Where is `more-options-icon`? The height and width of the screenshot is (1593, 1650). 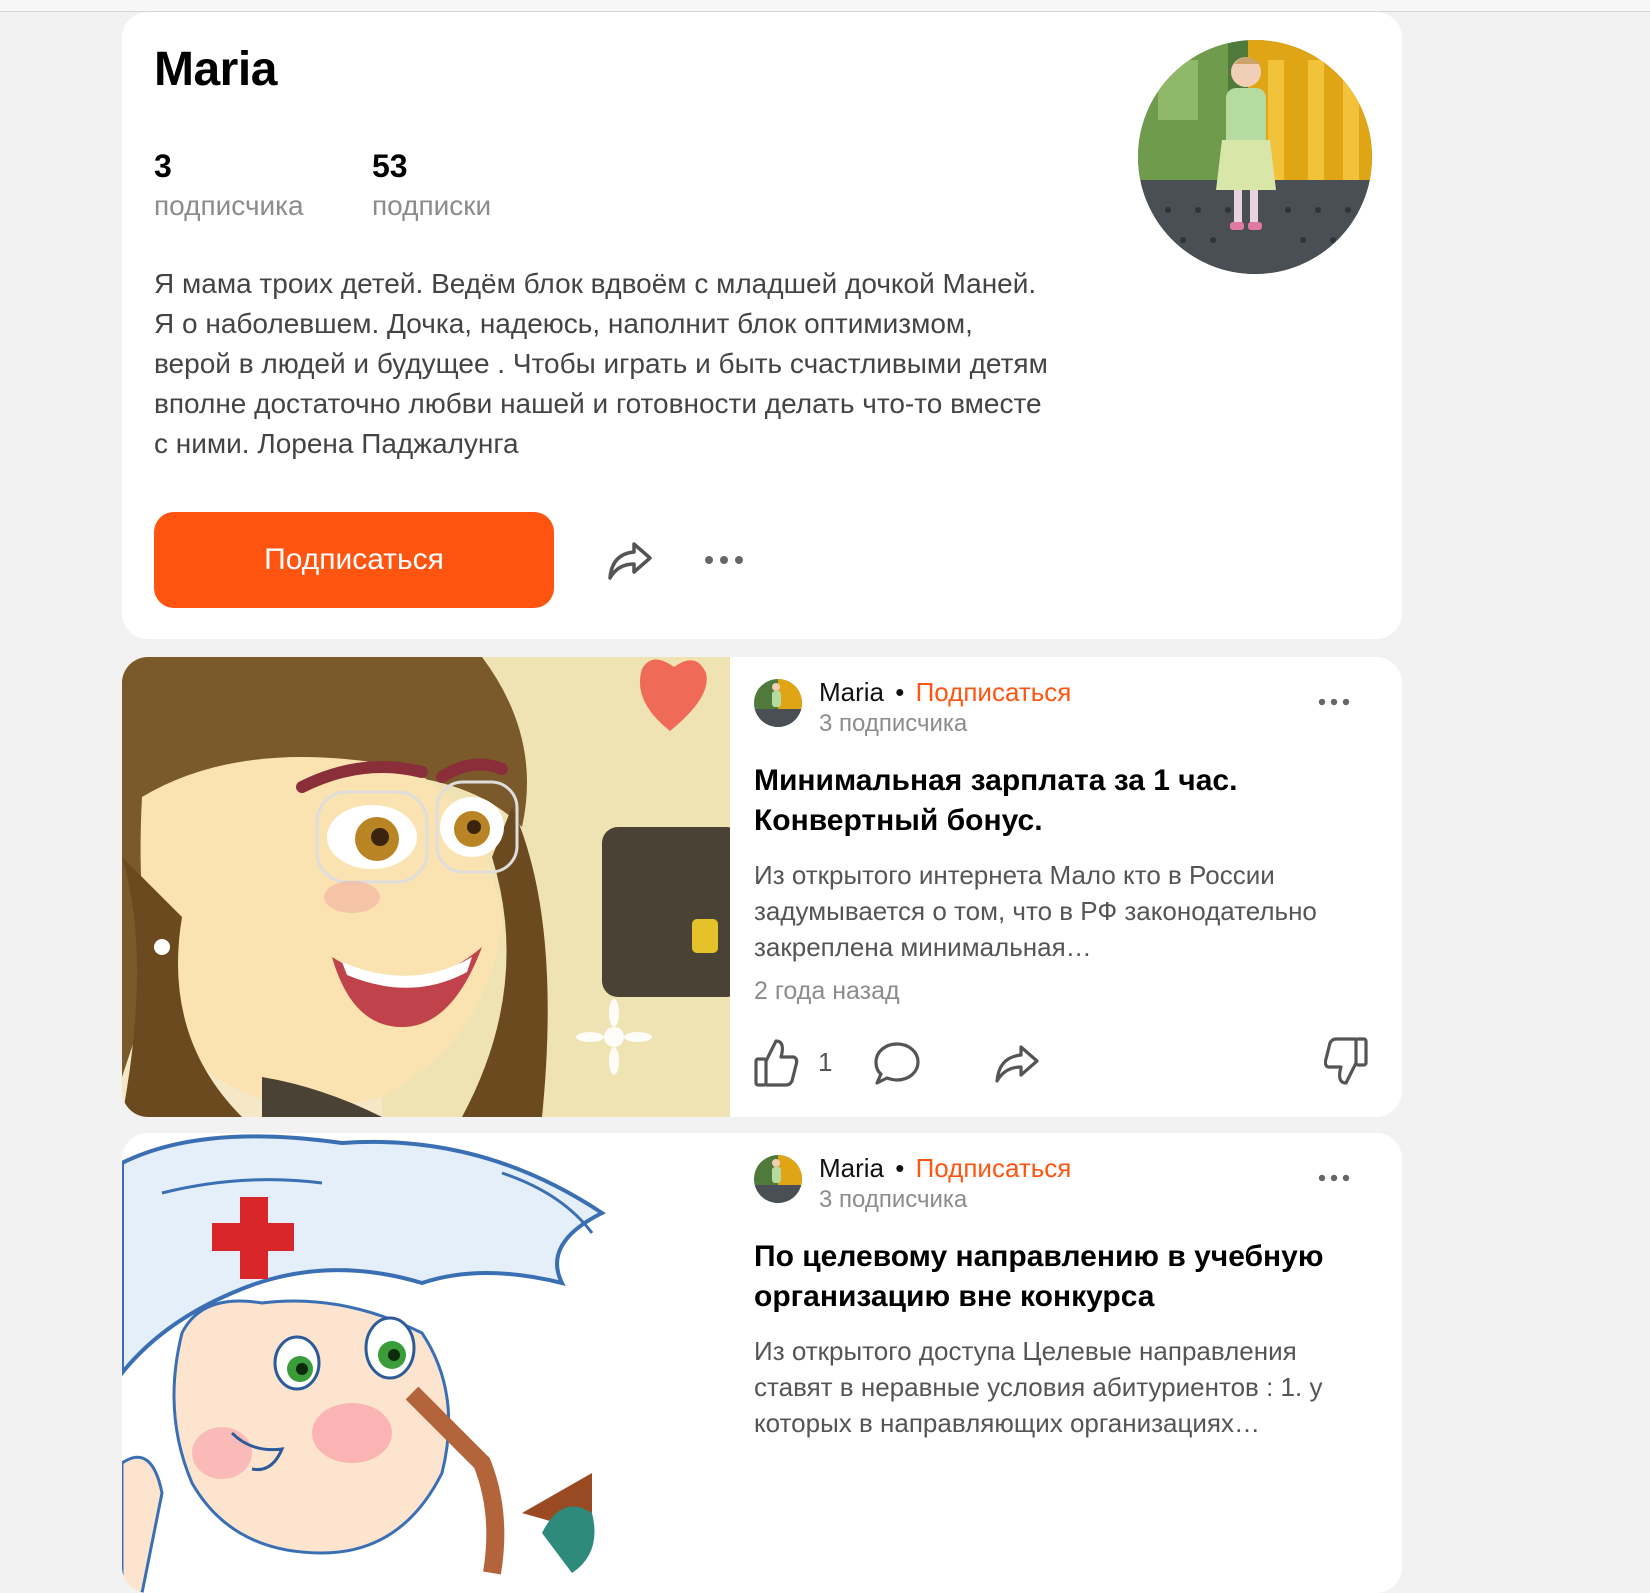
more-options-icon is located at coordinates (724, 560).